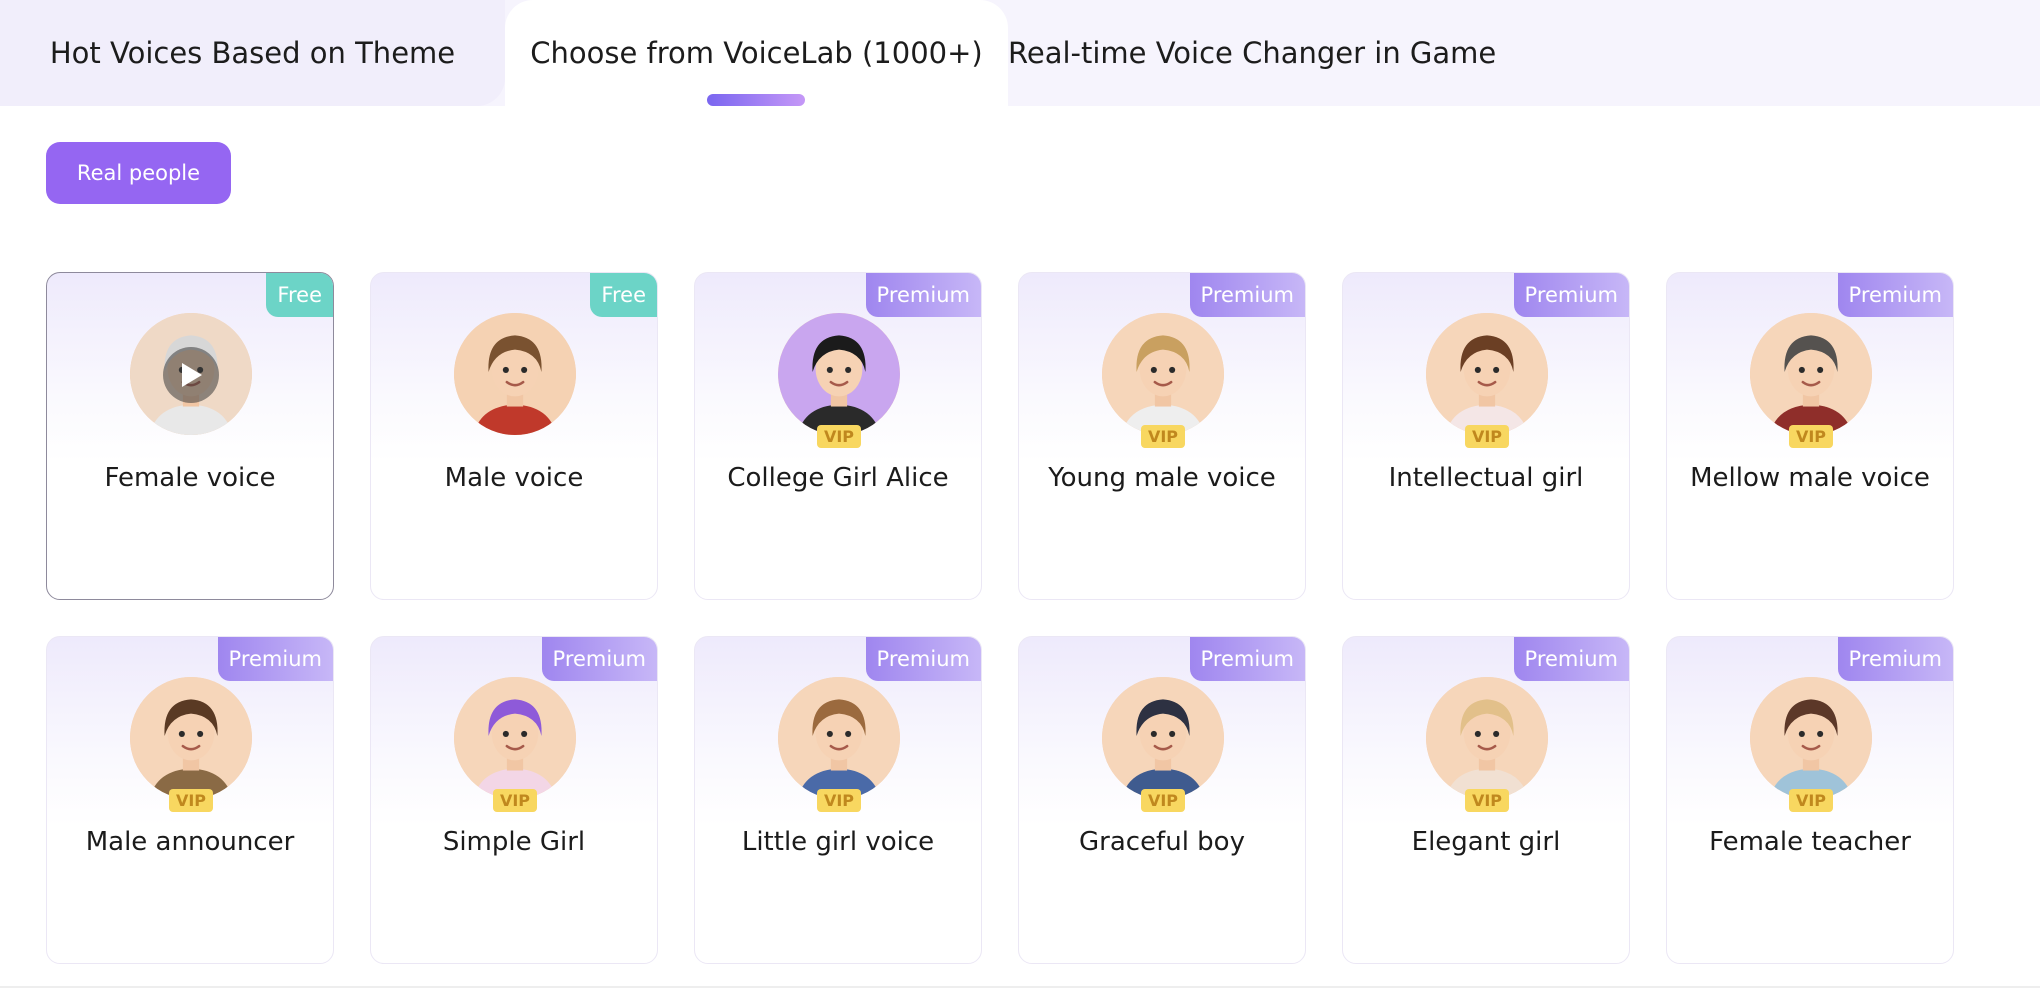  What do you see at coordinates (1487, 738) in the screenshot?
I see `blonde-girl-avatar-icon` at bounding box center [1487, 738].